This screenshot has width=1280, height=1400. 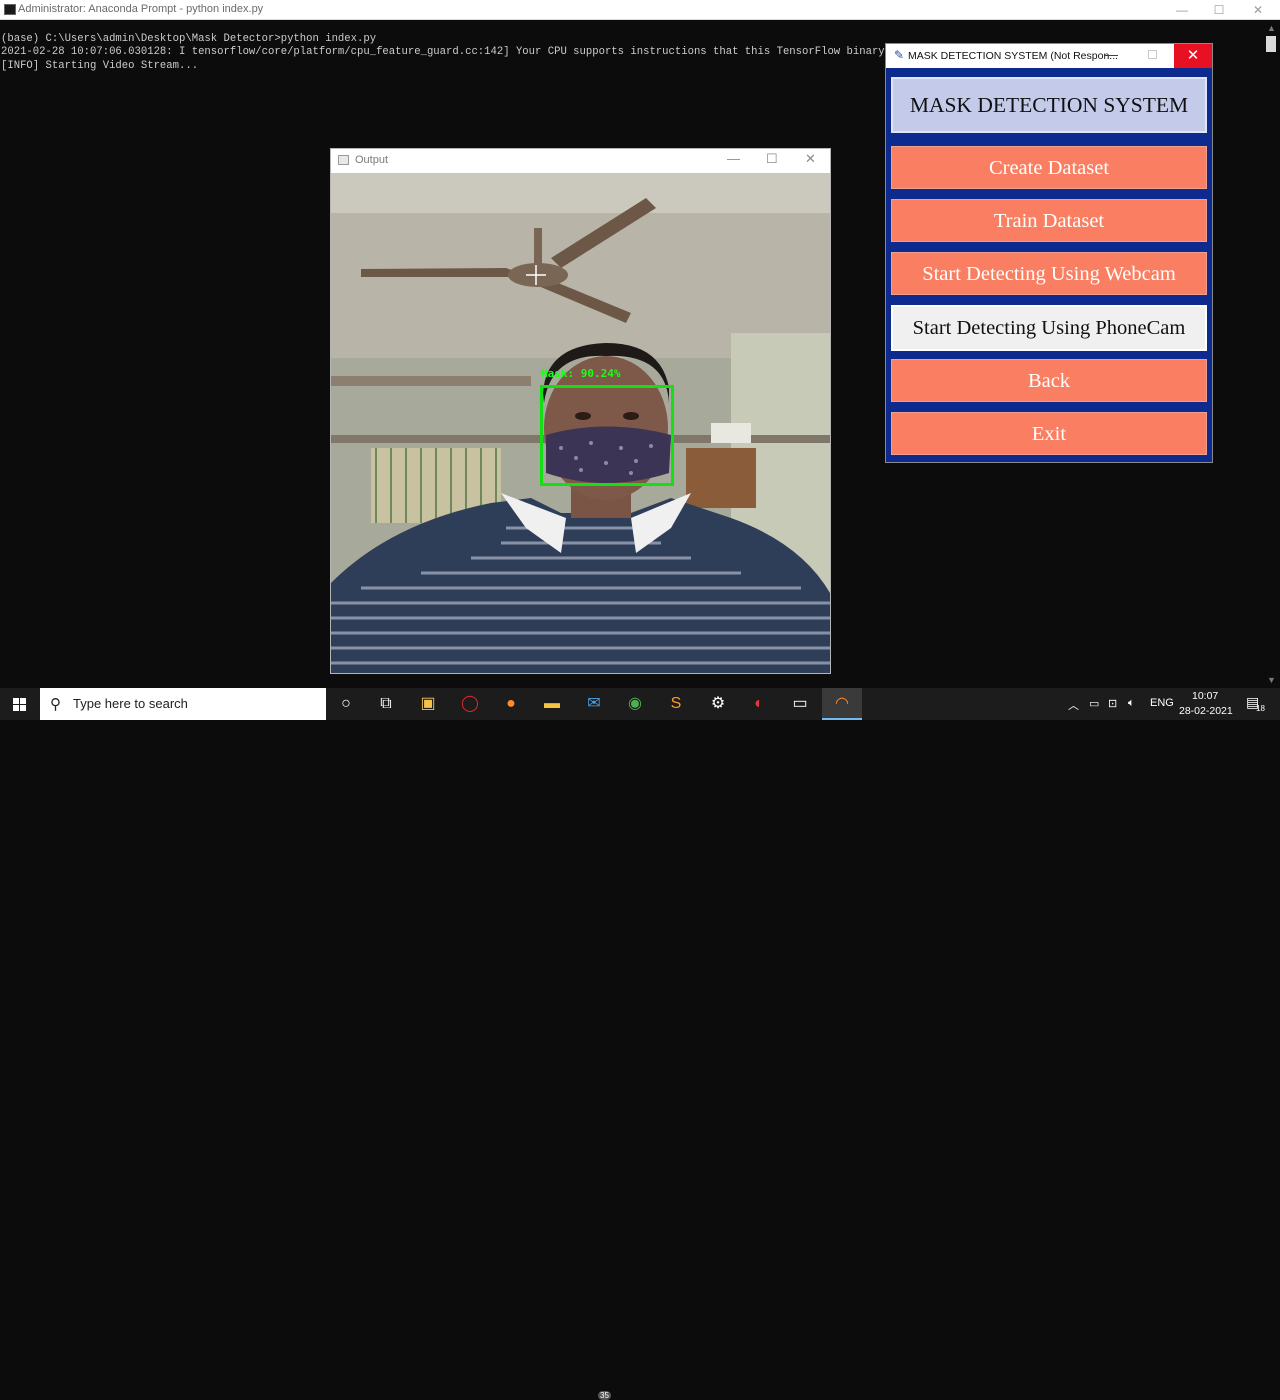 What do you see at coordinates (1111, 54) in the screenshot?
I see `app-minimize-button: —` at bounding box center [1111, 54].